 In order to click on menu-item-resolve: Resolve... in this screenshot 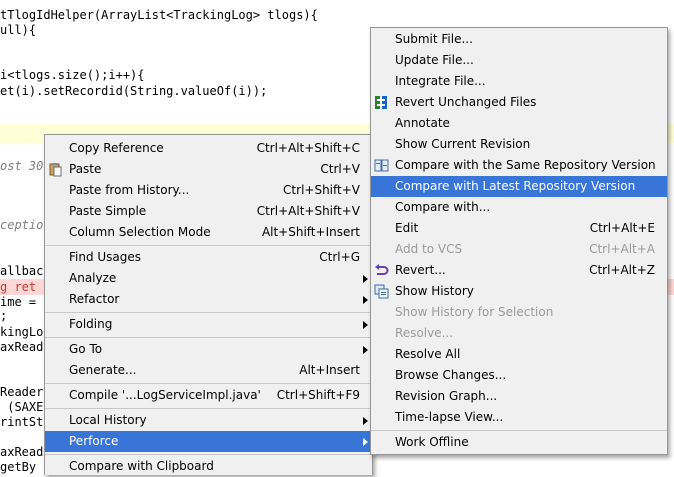, I will do `click(519, 333)`.